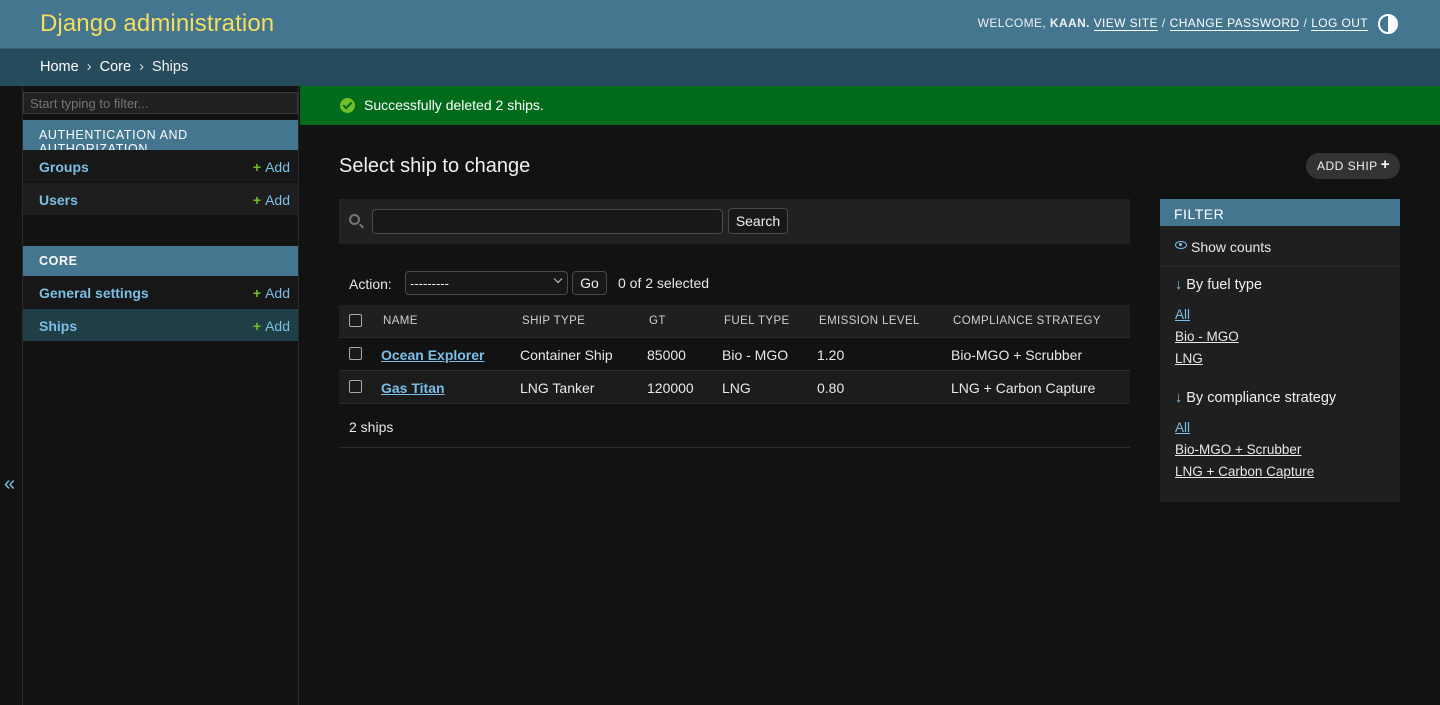 Image resolution: width=1440 pixels, height=705 pixels. I want to click on sidebar-item-ships: Ships + Add, so click(160, 325).